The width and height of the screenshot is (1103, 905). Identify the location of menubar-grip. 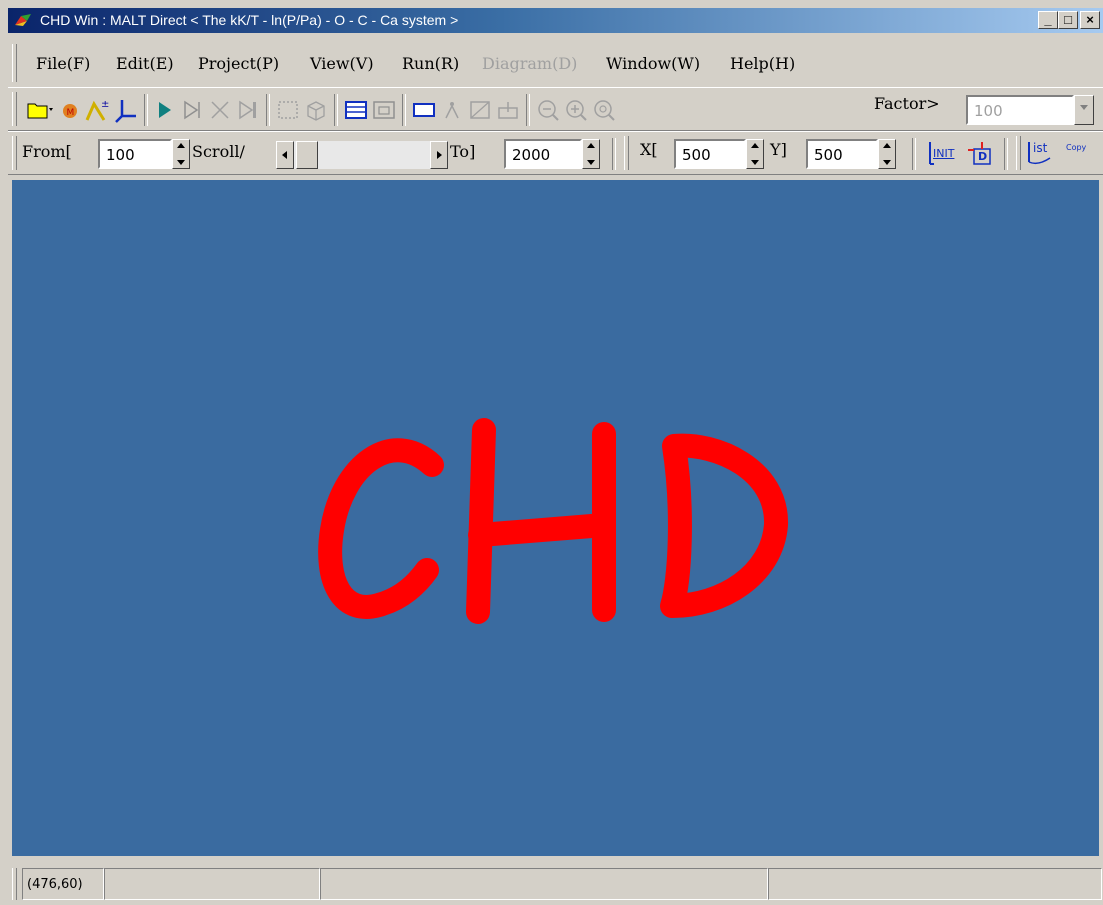
(14, 63).